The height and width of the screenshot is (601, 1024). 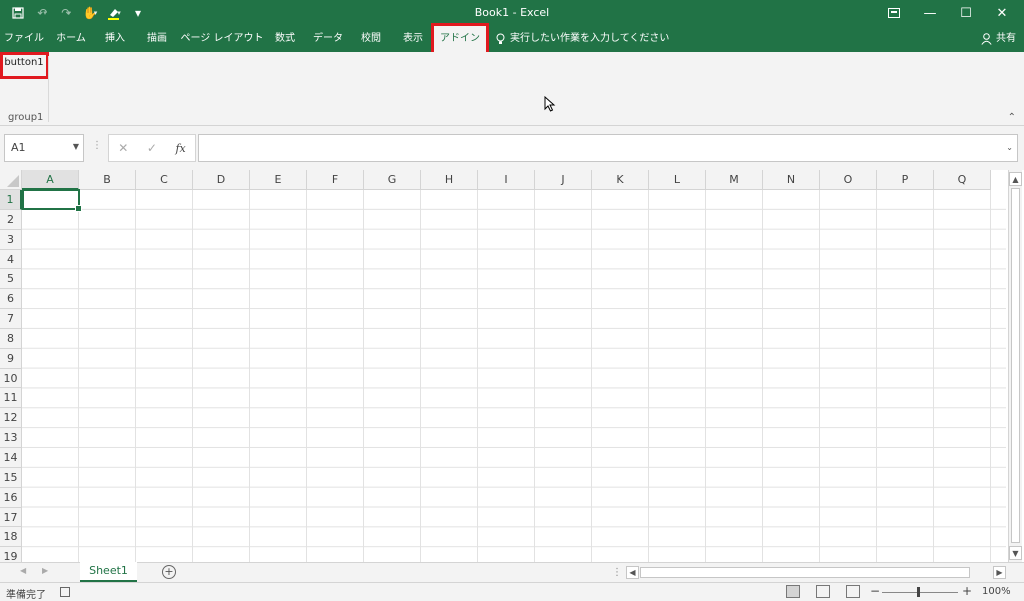 What do you see at coordinates (11, 259) in the screenshot?
I see `row-header: 4` at bounding box center [11, 259].